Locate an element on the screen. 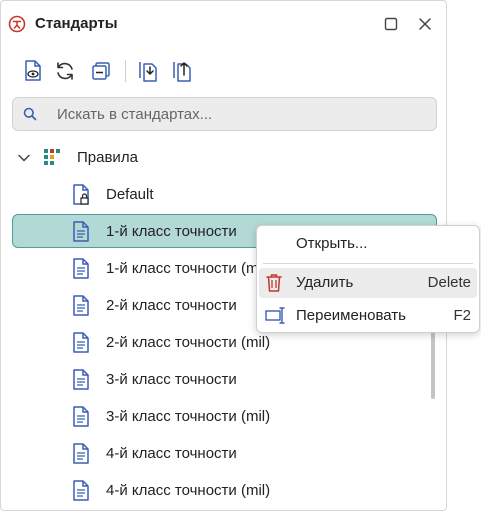 This screenshot has height=513, width=481. rename-icon is located at coordinates (276, 318).